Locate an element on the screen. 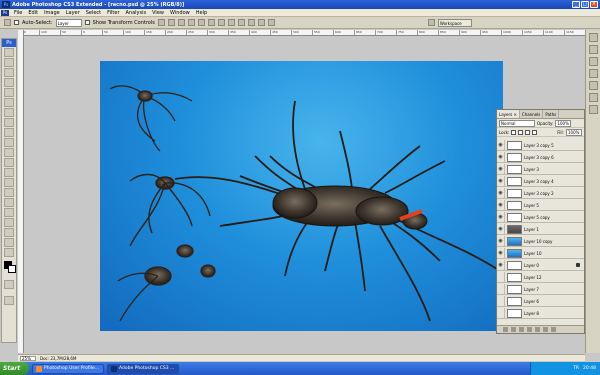  menu-window: Window is located at coordinates (180, 13).